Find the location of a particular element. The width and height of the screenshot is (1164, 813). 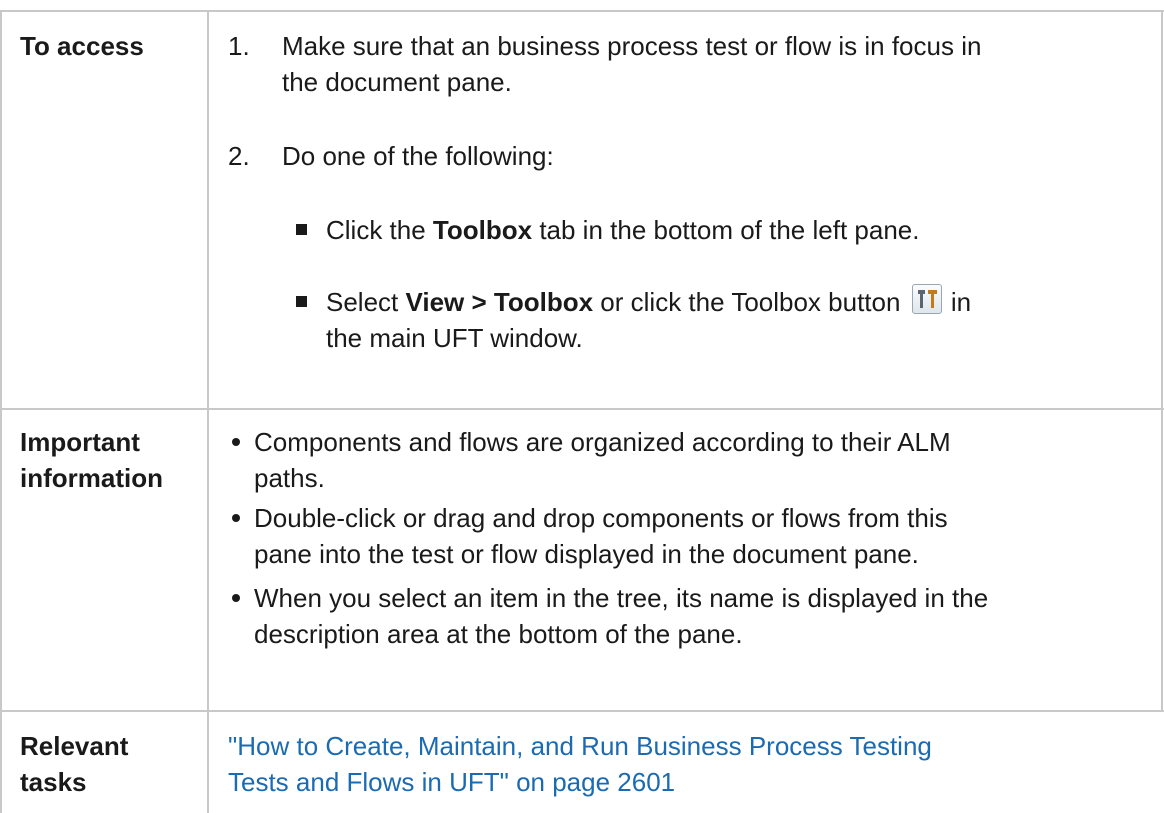

step-2-text: Do one of the following: is located at coordinates (418, 156).